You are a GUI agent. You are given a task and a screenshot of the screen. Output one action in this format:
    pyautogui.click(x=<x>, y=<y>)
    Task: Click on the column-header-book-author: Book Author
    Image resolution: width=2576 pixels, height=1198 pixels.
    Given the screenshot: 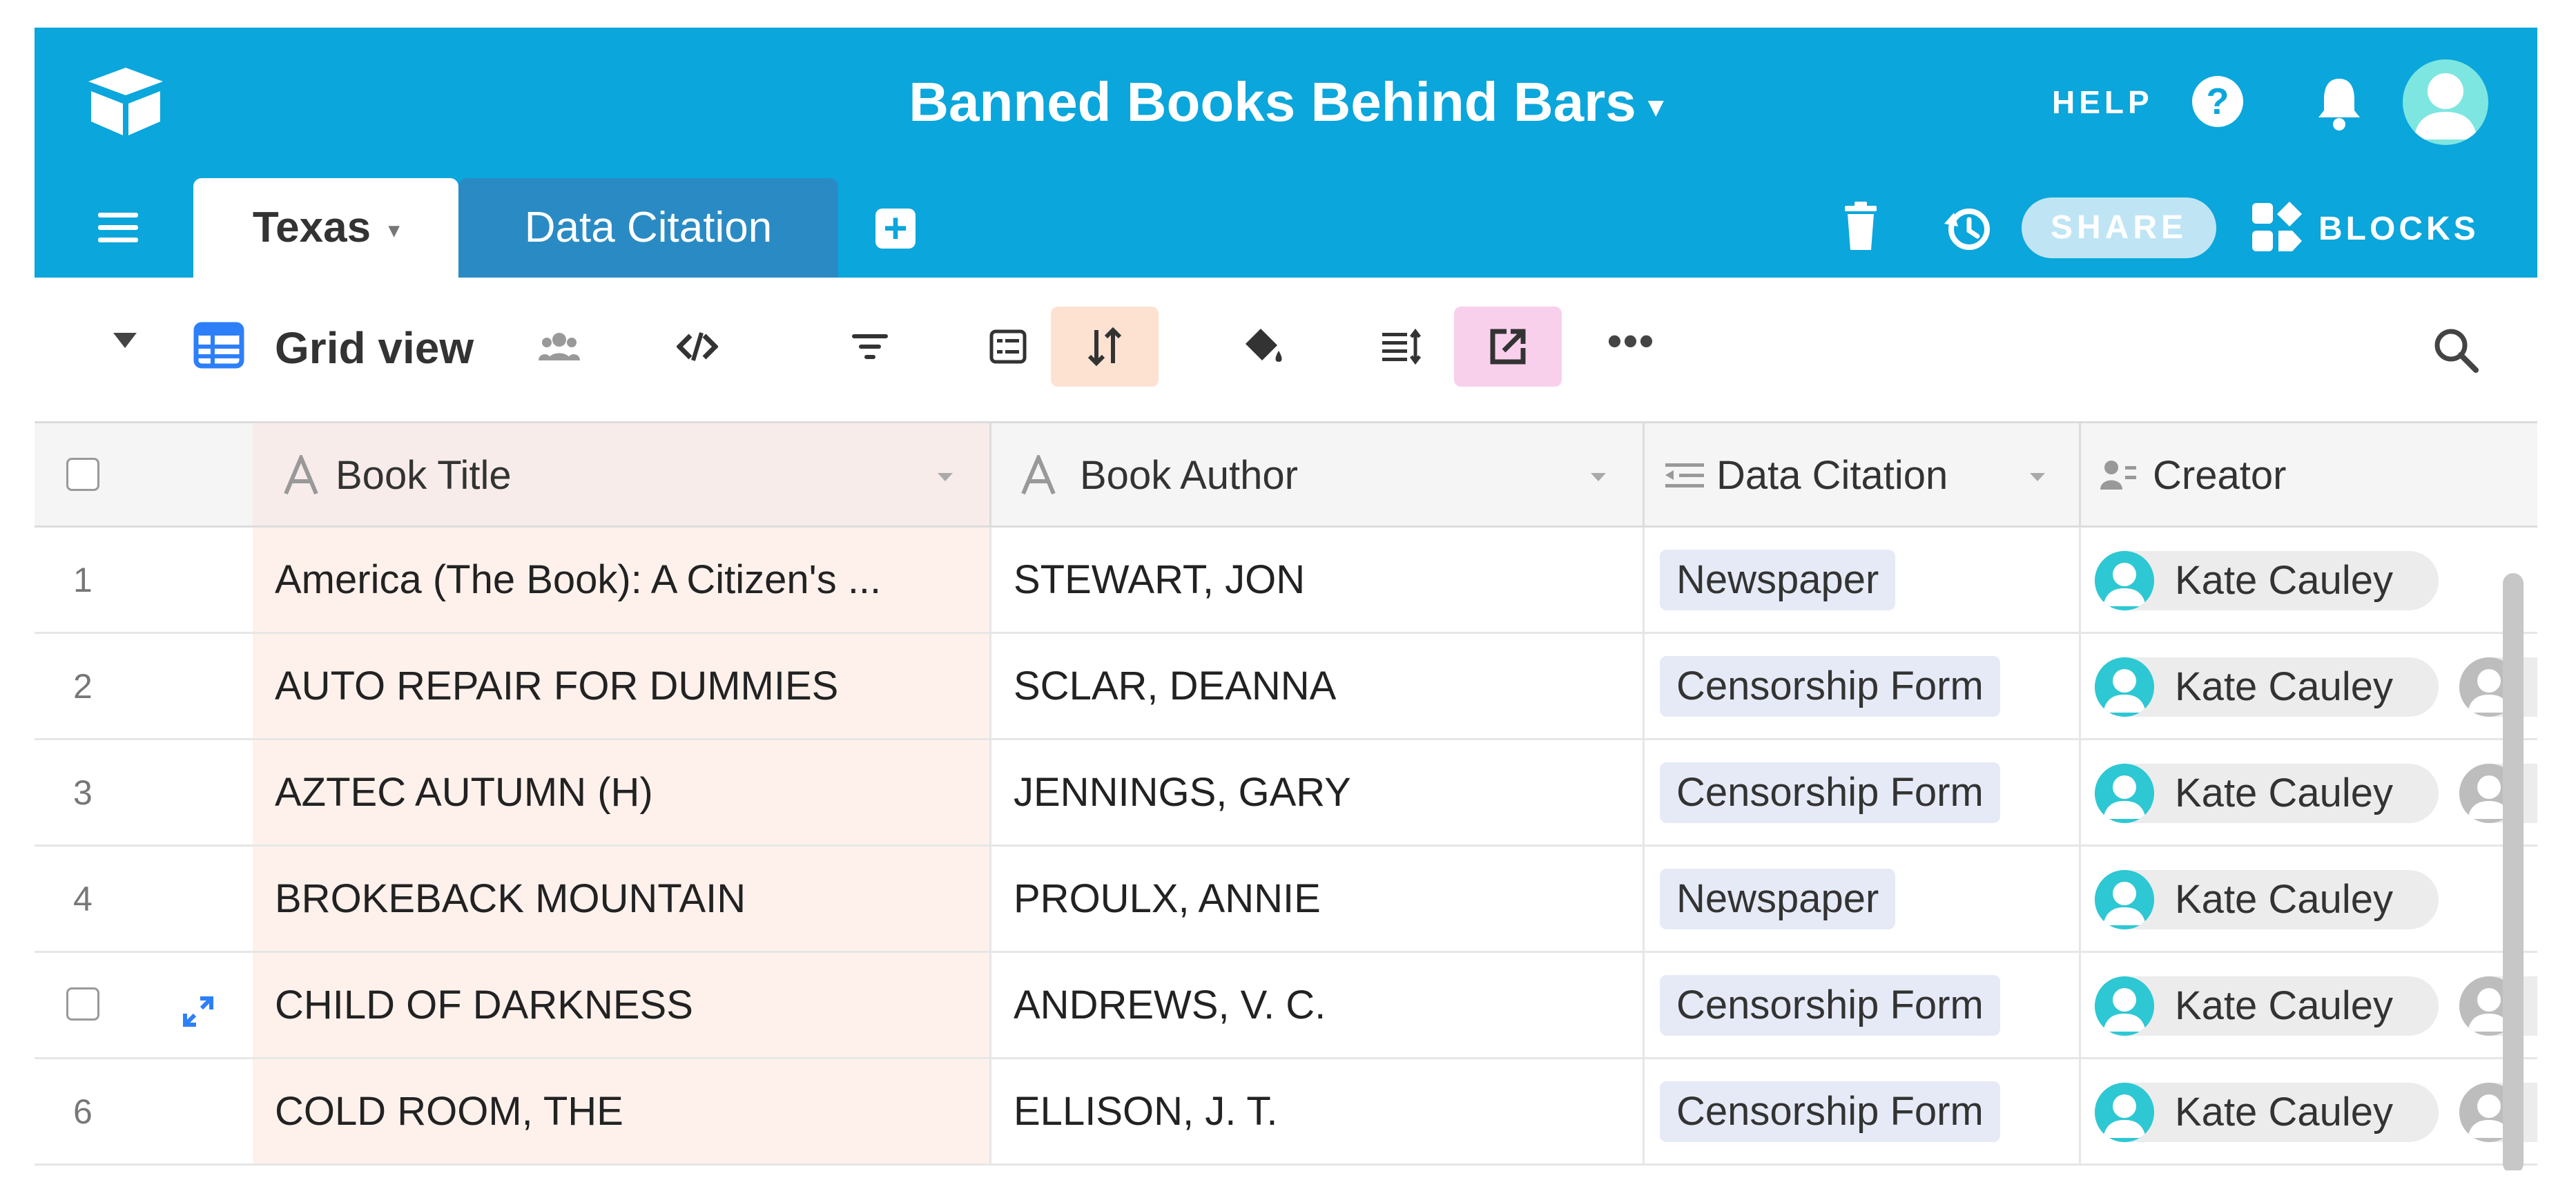 What is the action you would take?
    pyautogui.click(x=1318, y=474)
    